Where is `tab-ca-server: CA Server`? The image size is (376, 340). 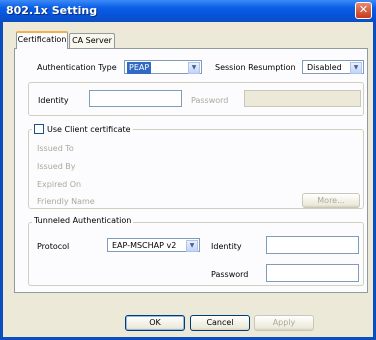
tab-ca-server: CA Server is located at coordinates (92, 41).